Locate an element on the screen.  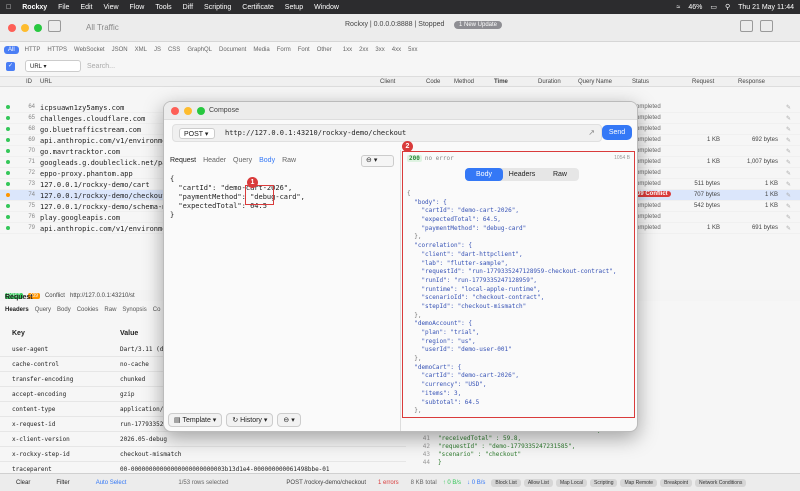
url-filter-field-select: URL ▾ is located at coordinates (53, 66).